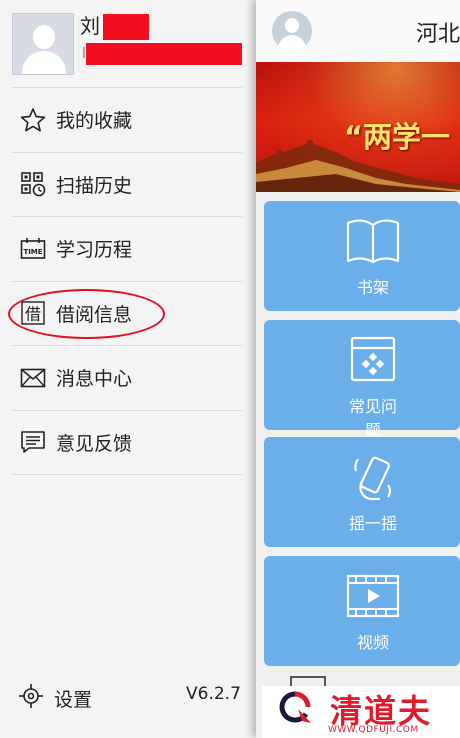 This screenshot has height=738, width=460. Describe the element at coordinates (292, 31) in the screenshot. I see `header-avatar` at that location.